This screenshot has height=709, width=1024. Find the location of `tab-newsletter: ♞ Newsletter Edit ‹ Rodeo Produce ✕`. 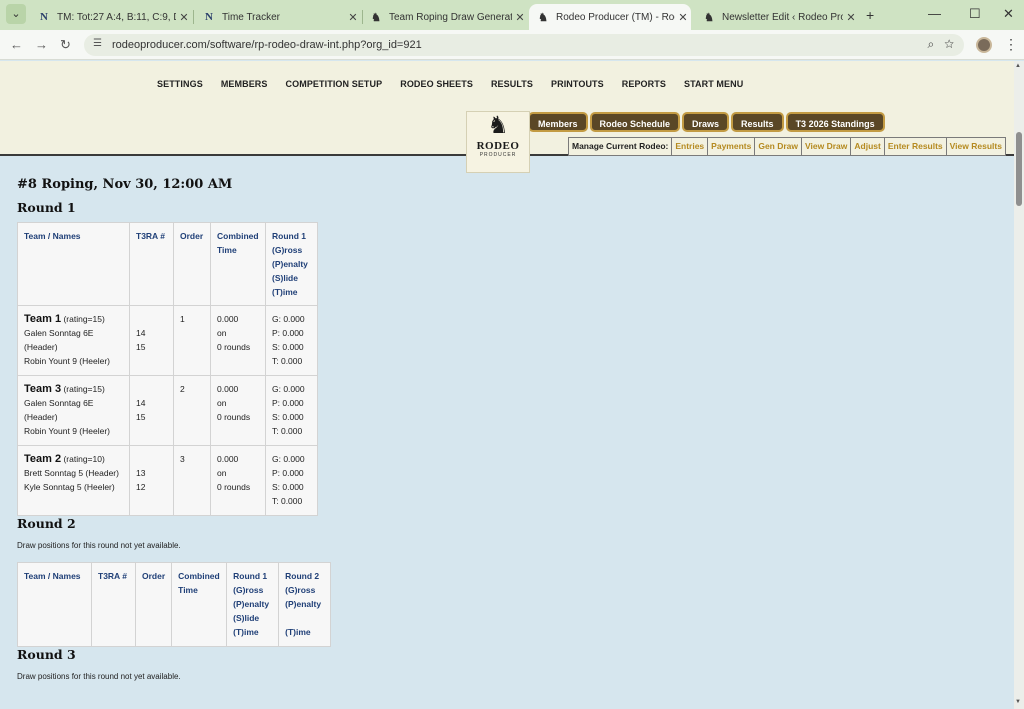

tab-newsletter: ♞ Newsletter Edit ‹ Rodeo Produce ✕ is located at coordinates (777, 17).